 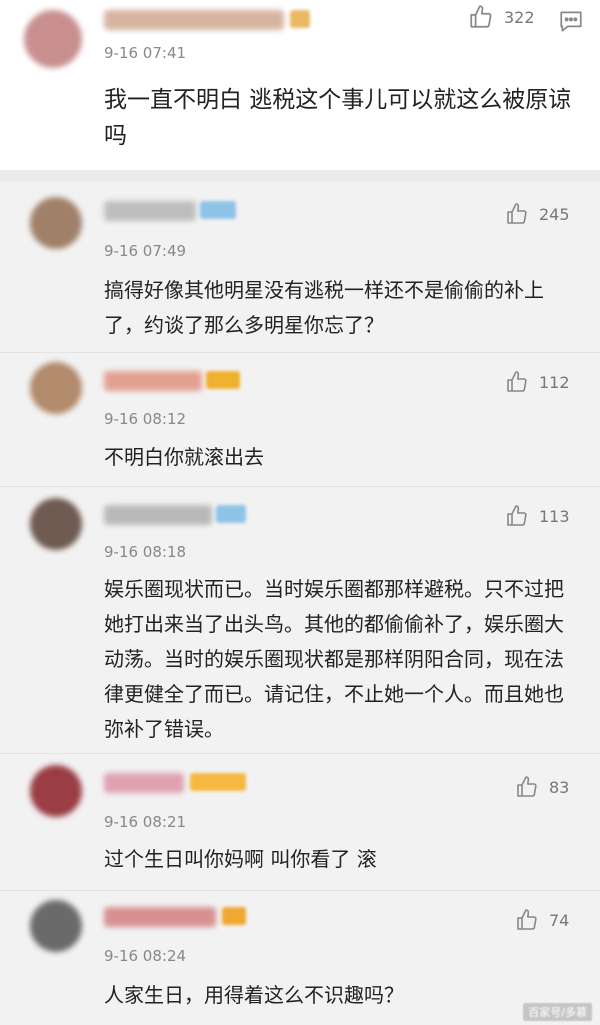 What do you see at coordinates (537, 516) in the screenshot?
I see `like-button: 113` at bounding box center [537, 516].